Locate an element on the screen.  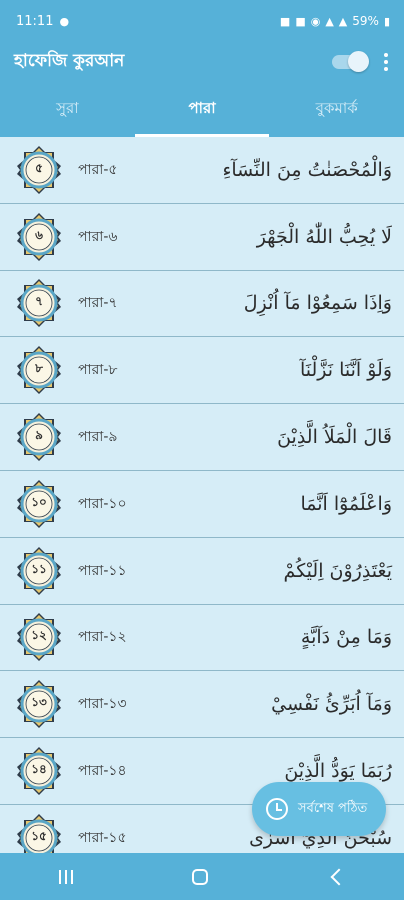
history-icon is located at coordinates (277, 809).